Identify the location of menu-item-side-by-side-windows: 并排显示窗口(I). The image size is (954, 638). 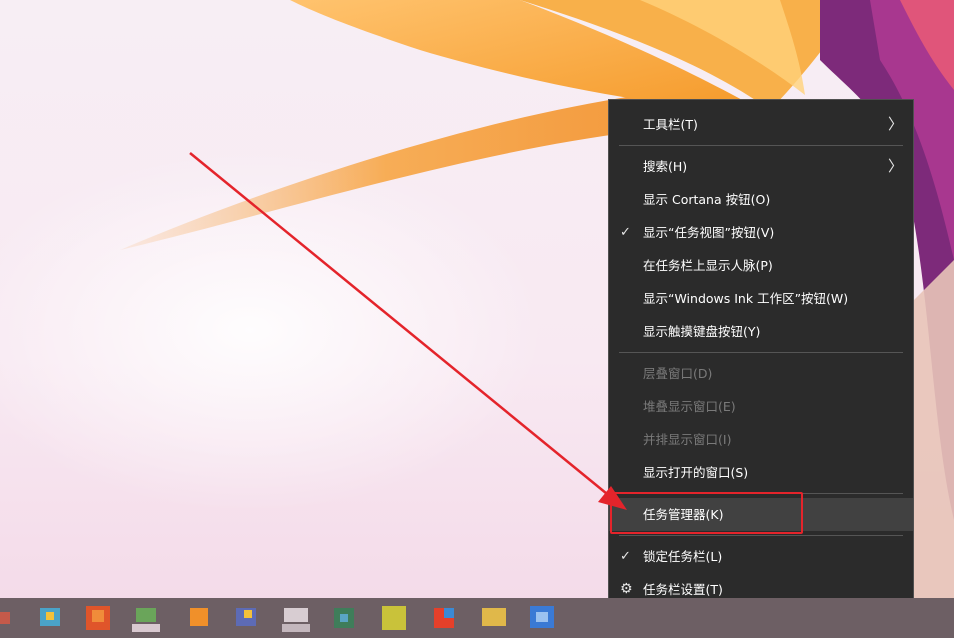
(761, 439).